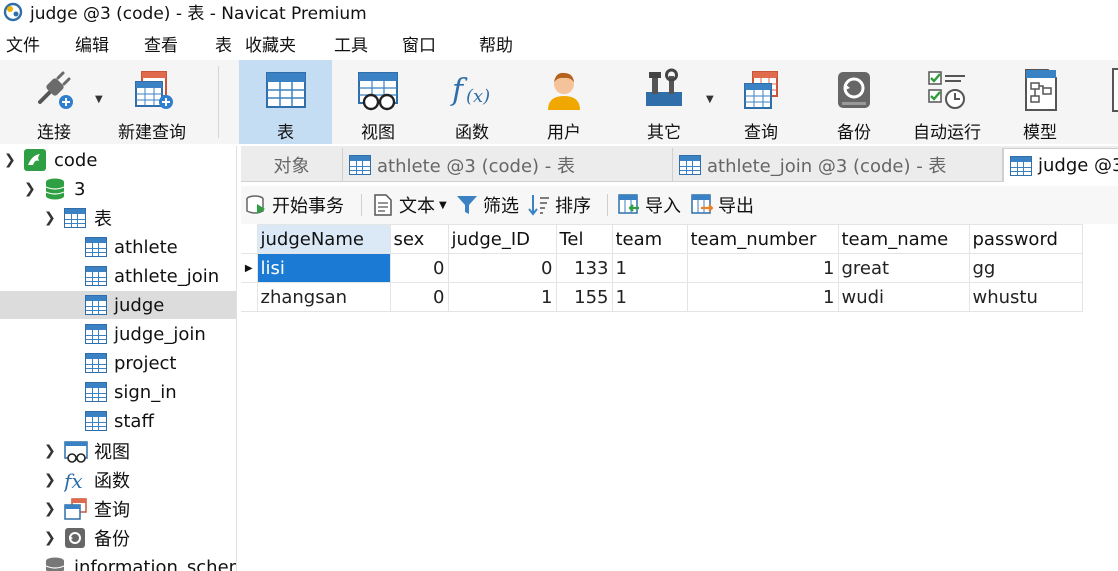 This screenshot has width=1118, height=571. What do you see at coordinates (419, 239) in the screenshot?
I see `column-header: sex` at bounding box center [419, 239].